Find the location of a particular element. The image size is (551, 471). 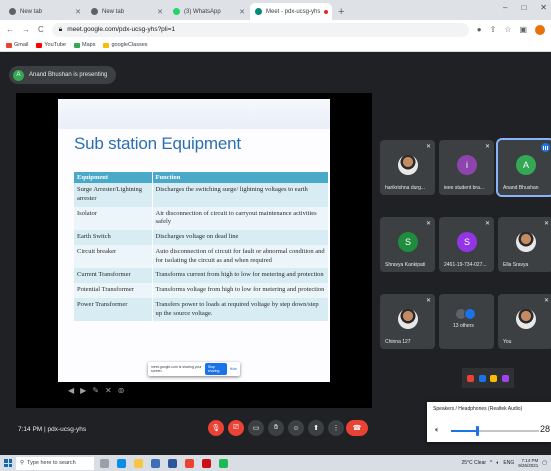

audio-device-label: Speakers / Headphones (Realtek Audio) is located at coordinates (478, 409).